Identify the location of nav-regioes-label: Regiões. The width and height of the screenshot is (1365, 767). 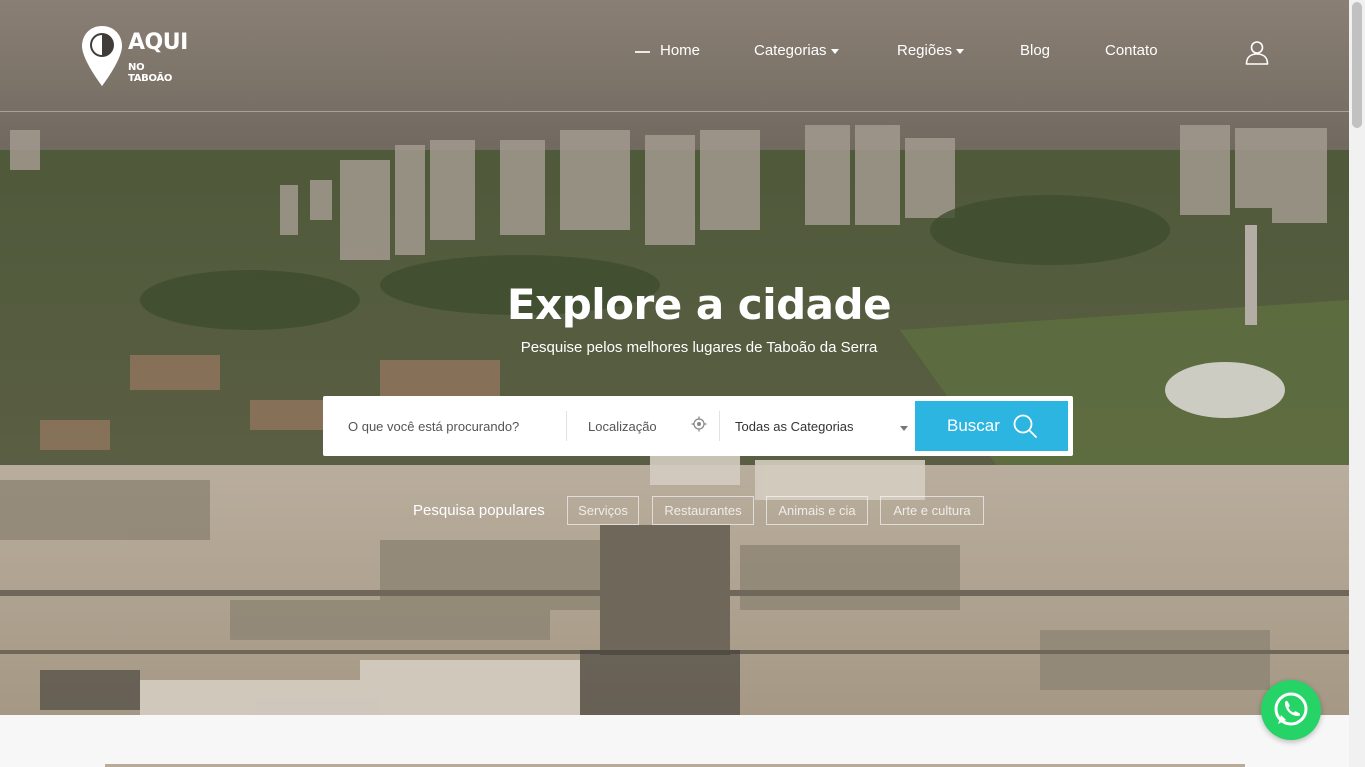
(925, 50).